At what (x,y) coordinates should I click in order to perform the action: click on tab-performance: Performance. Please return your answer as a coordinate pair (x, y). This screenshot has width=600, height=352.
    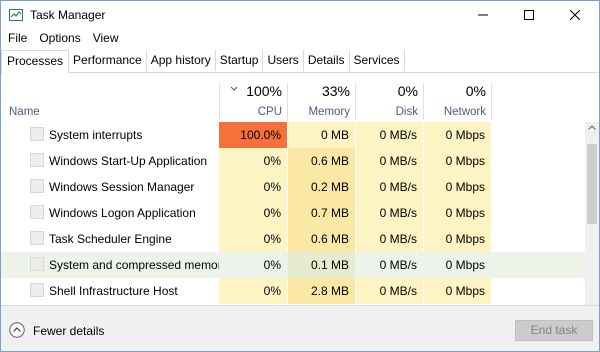
    Looking at the image, I should click on (108, 60).